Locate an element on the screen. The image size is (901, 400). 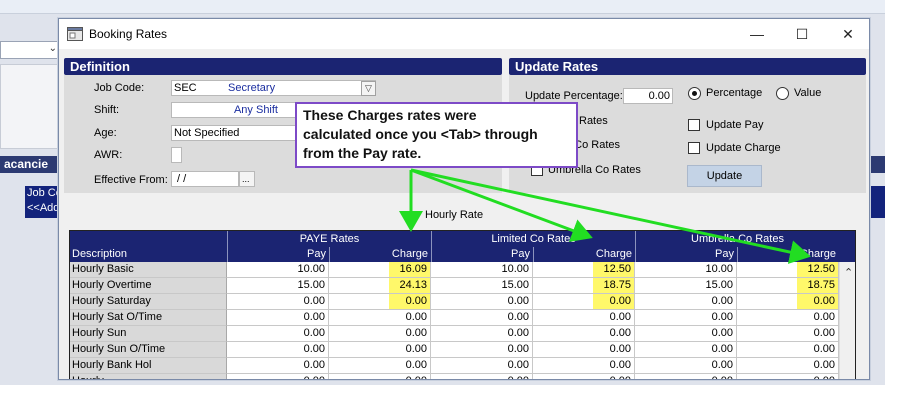
background-panel is located at coordinates (30, 106).